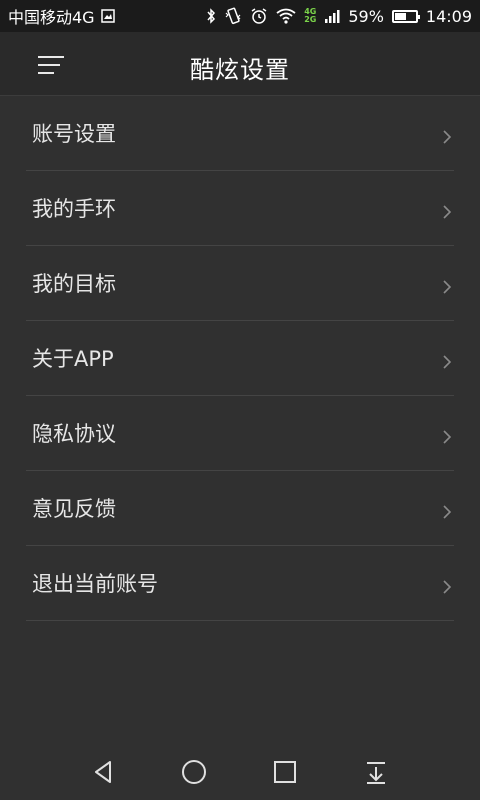 The image size is (480, 800). I want to click on status-right: 4G 2G 59% 14:09, so click(343, 16).